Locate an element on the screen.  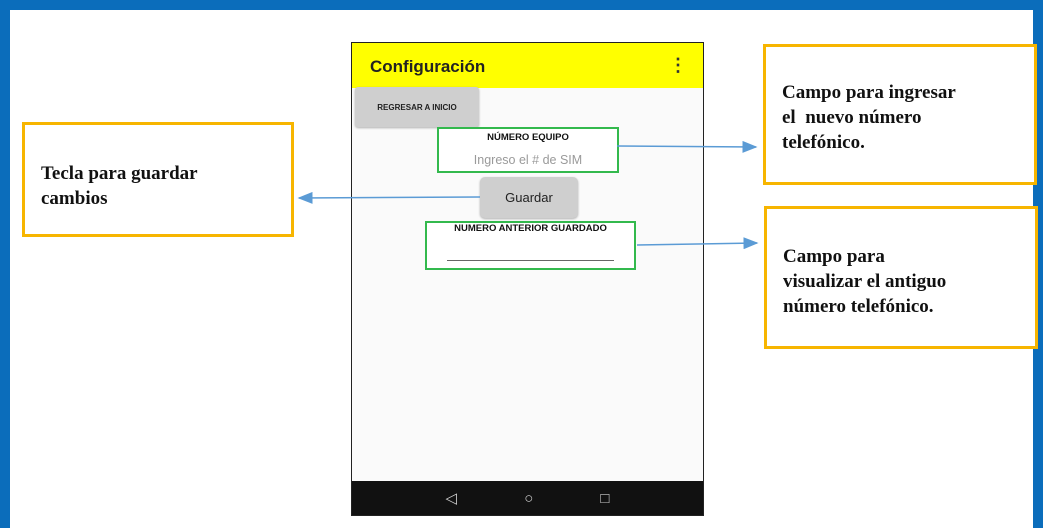
annotation-line: visualizar el antiguo is located at coordinates (865, 281).